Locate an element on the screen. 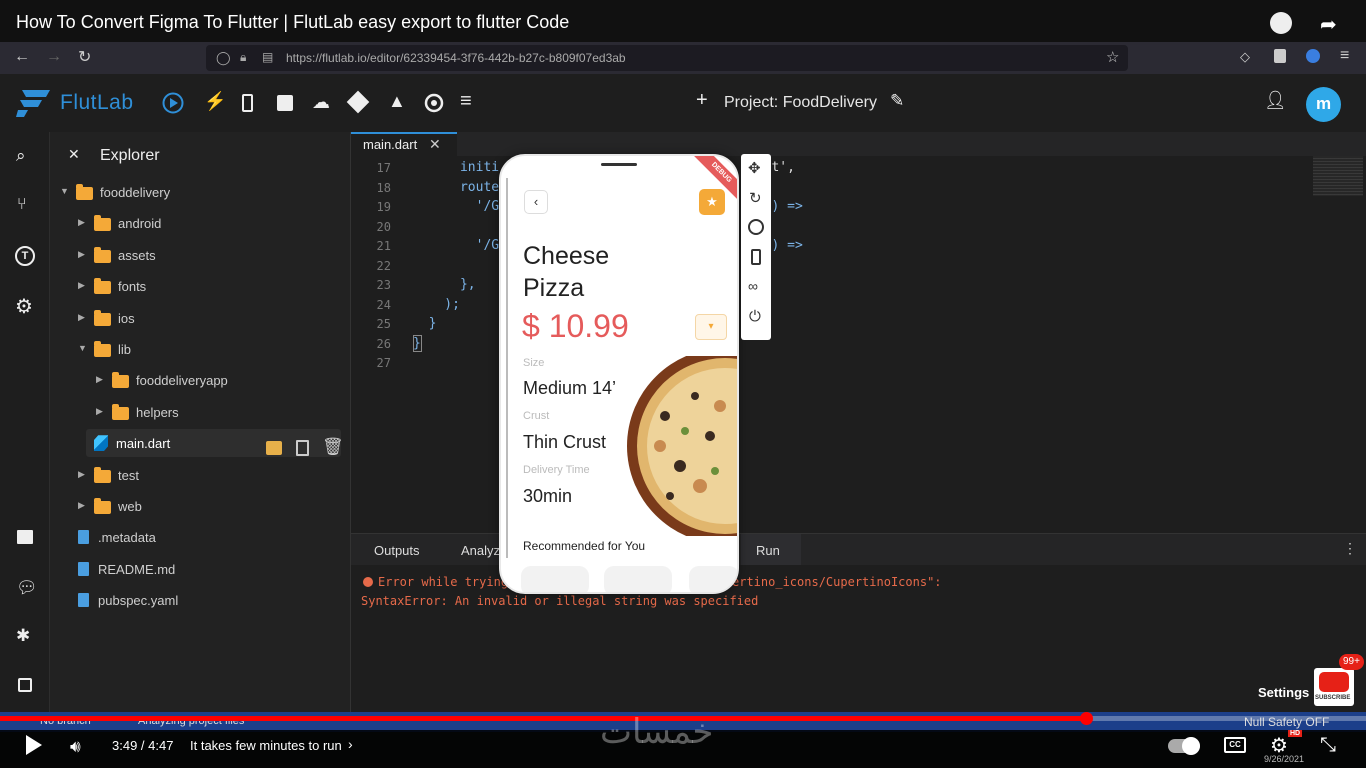 This screenshot has width=1366, height=768. console-icon is located at coordinates (25, 537).